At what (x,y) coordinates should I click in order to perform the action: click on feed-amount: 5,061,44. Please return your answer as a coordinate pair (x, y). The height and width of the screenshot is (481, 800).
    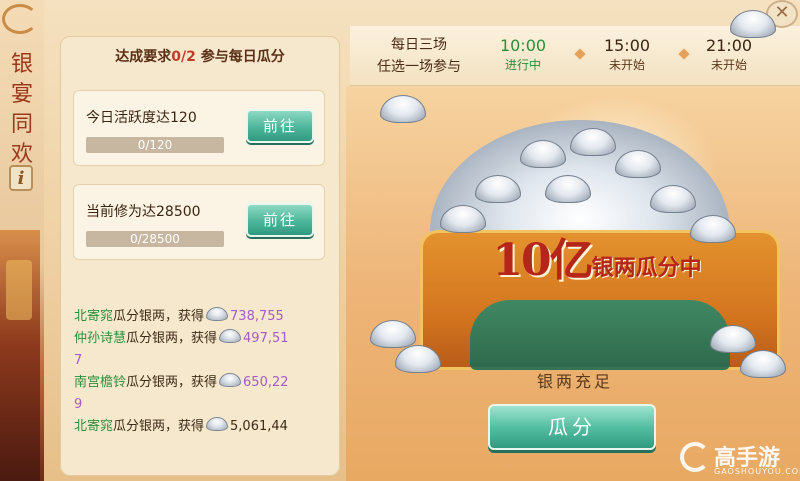
    Looking at the image, I should click on (259, 426).